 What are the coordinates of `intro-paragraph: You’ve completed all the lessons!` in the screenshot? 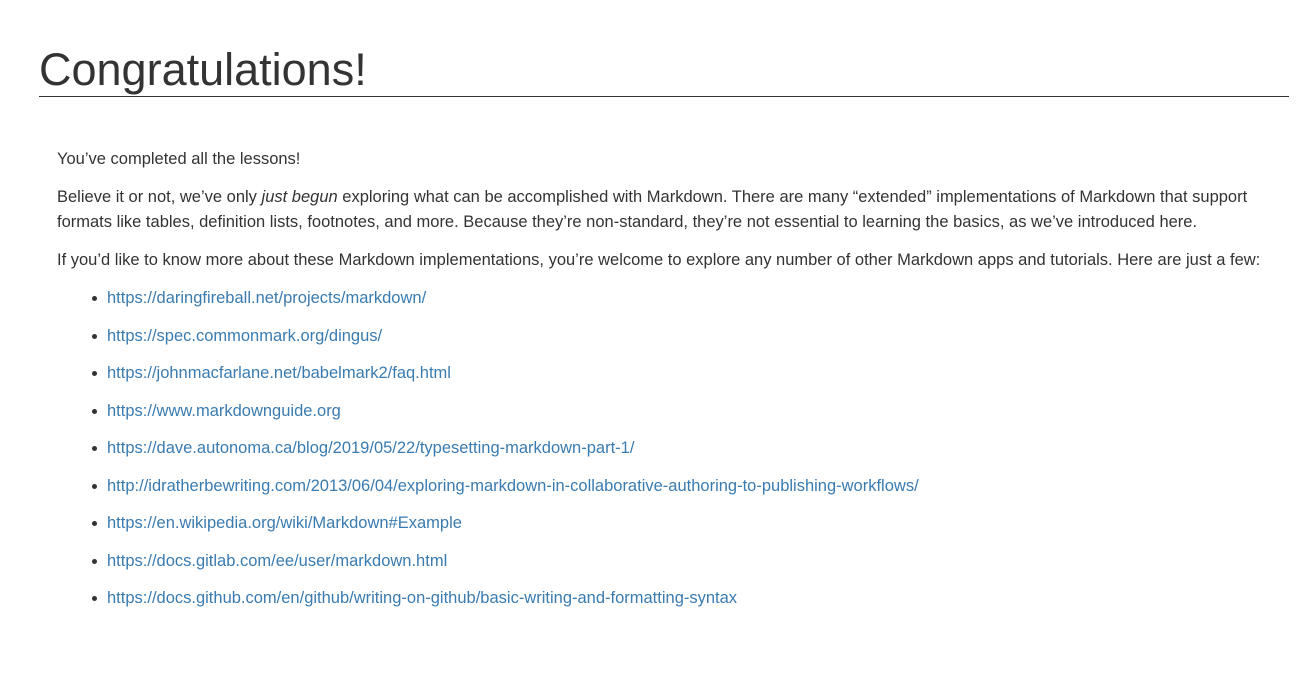 It's located at (179, 159).